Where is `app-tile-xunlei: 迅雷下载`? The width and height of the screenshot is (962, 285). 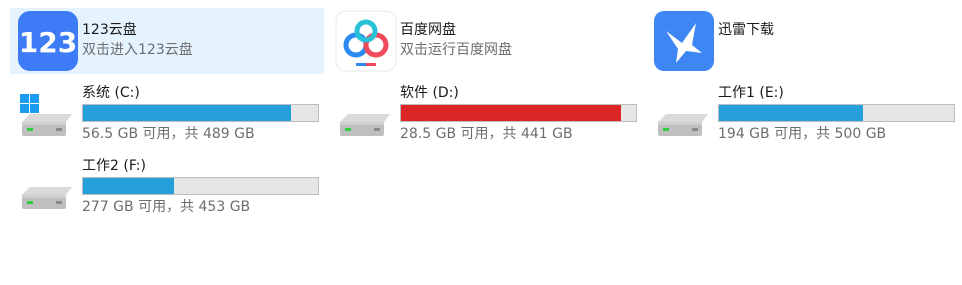 app-tile-xunlei: 迅雷下载 is located at coordinates (796, 41).